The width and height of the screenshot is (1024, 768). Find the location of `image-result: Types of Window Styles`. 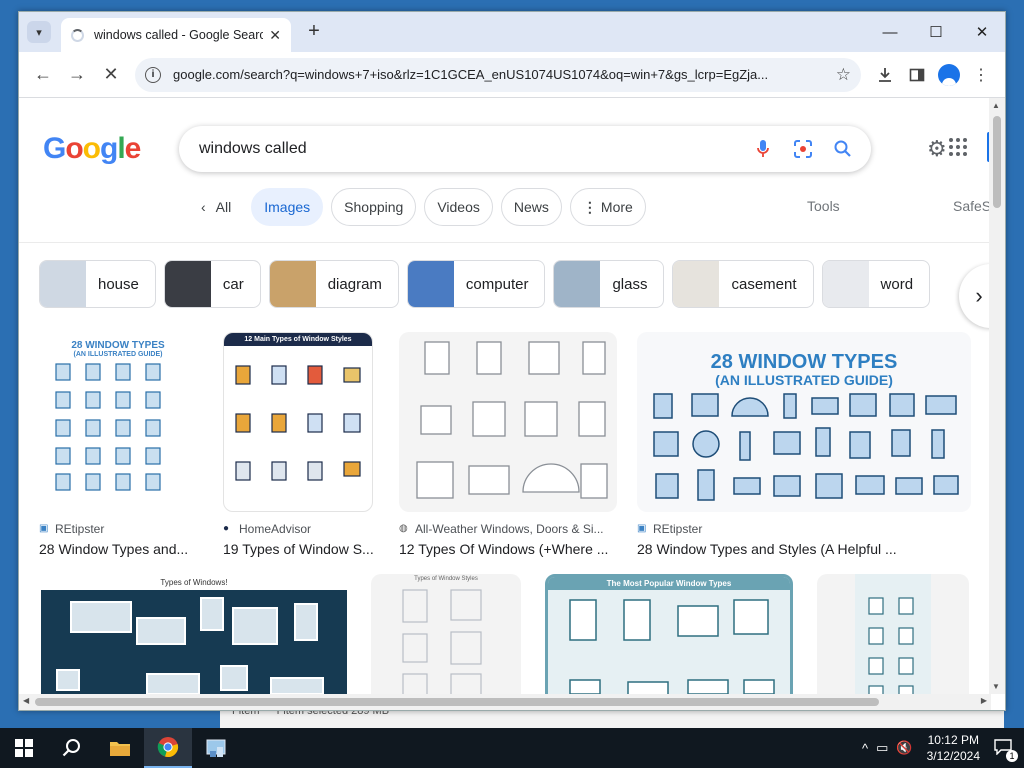

image-result: Types of Window Styles is located at coordinates (446, 634).